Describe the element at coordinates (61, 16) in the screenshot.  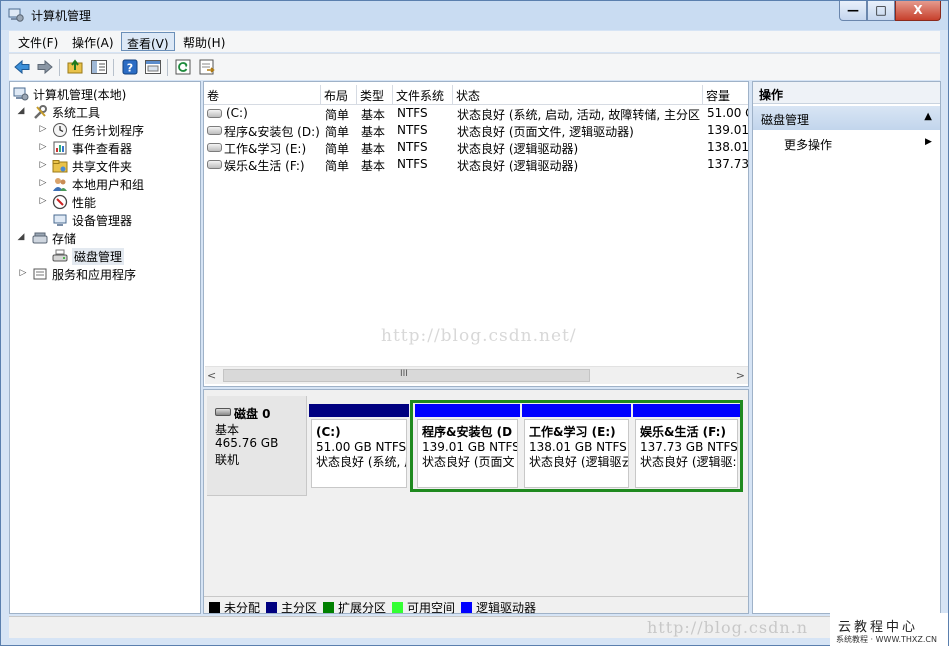
I see `window-title: 计算机管理` at that location.